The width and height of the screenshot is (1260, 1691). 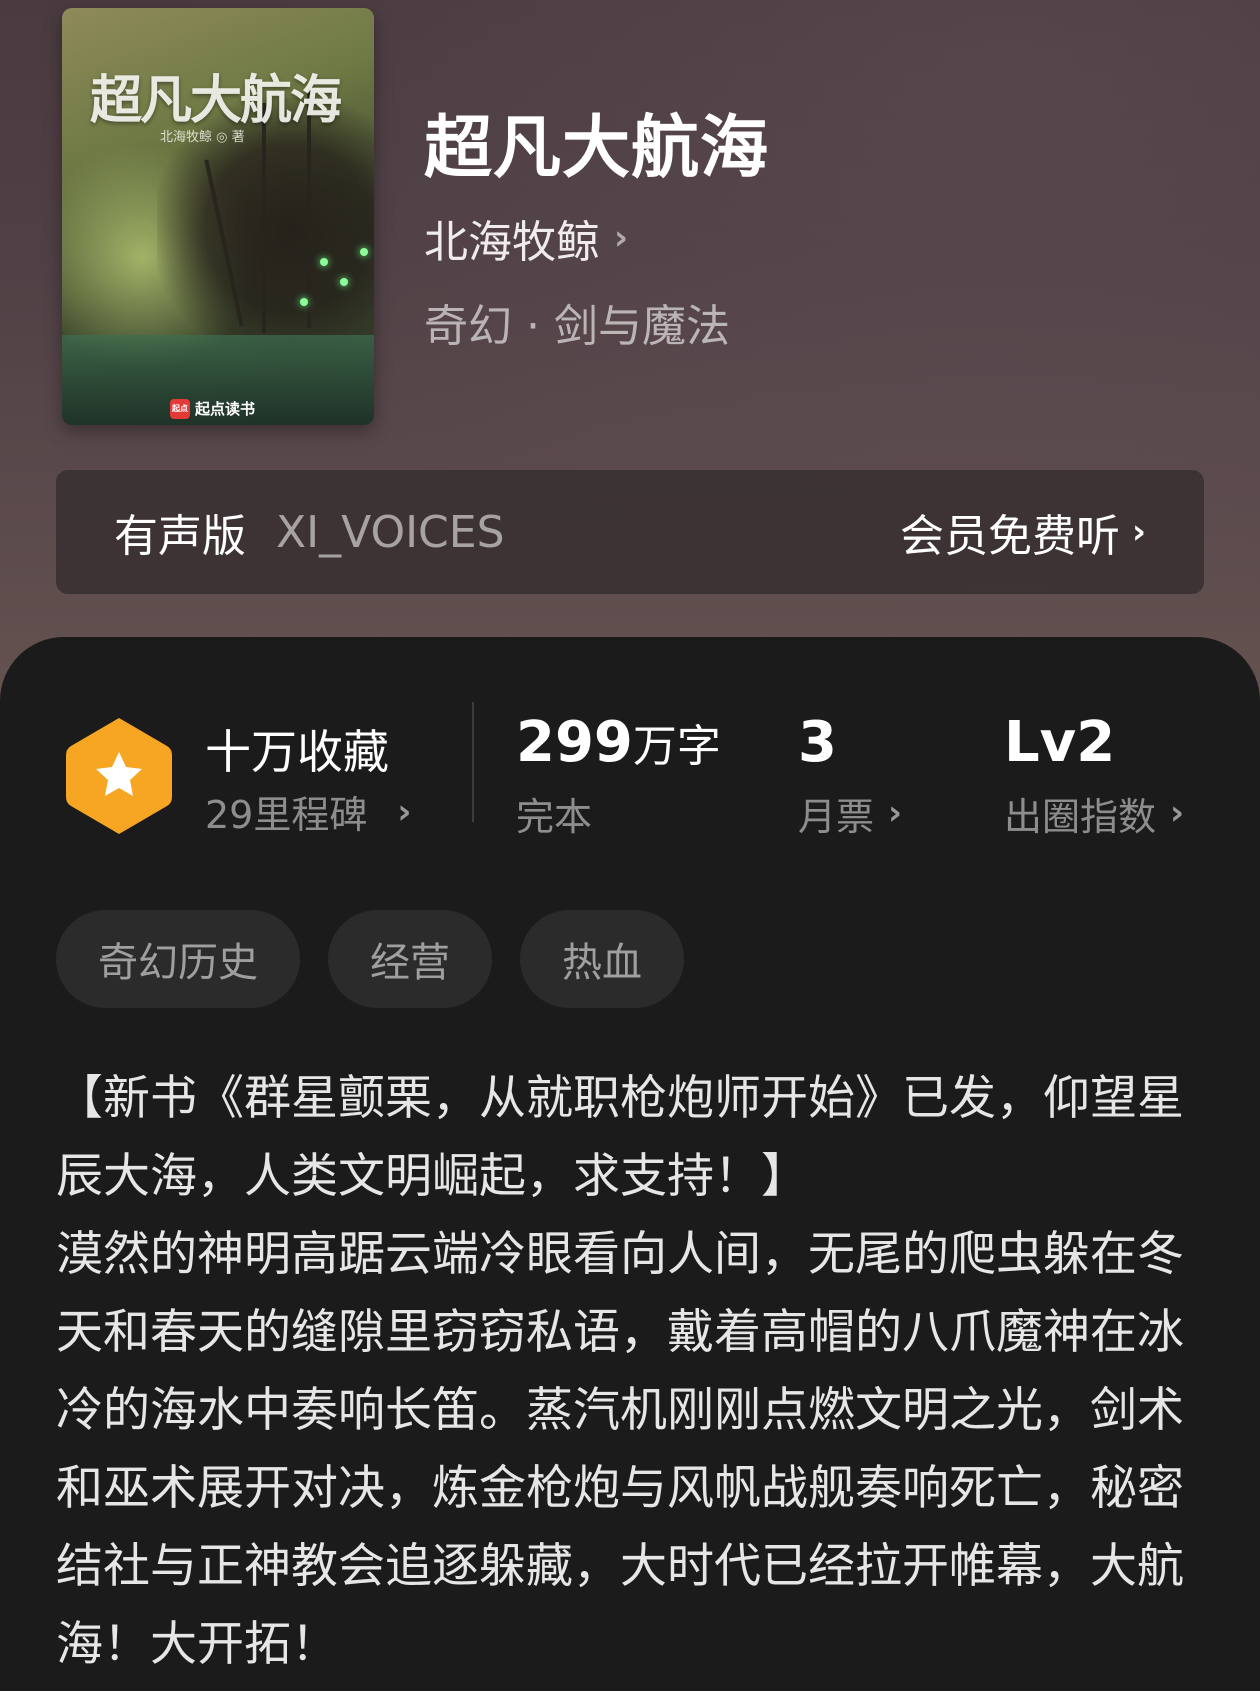 I want to click on tag-list: 奇幻历史 经营 热血, so click(x=370, y=959).